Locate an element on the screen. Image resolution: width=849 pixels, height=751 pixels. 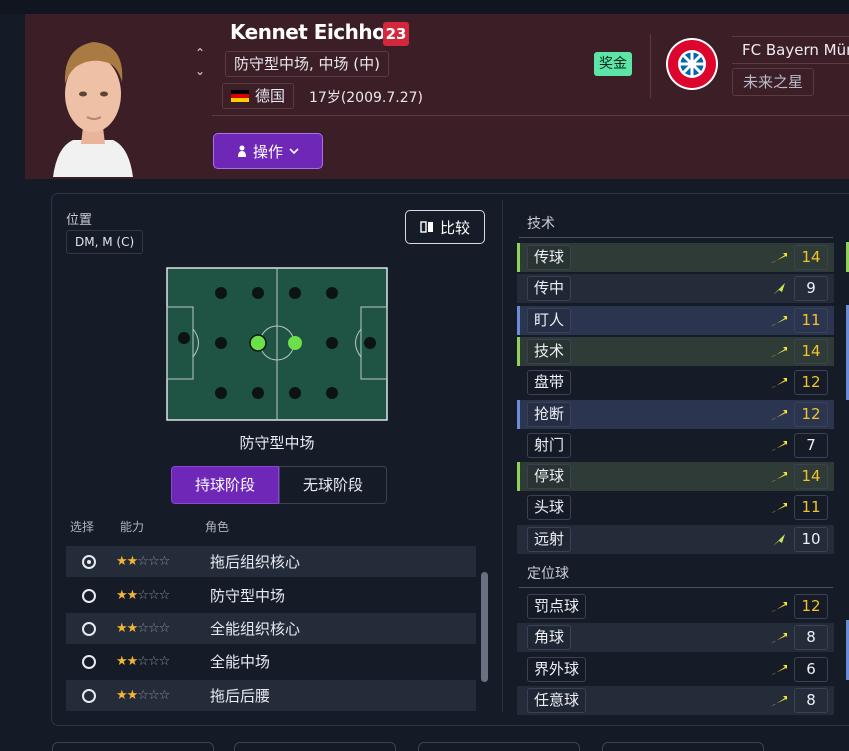
attribute-name: 头球 is located at coordinates (549, 507).